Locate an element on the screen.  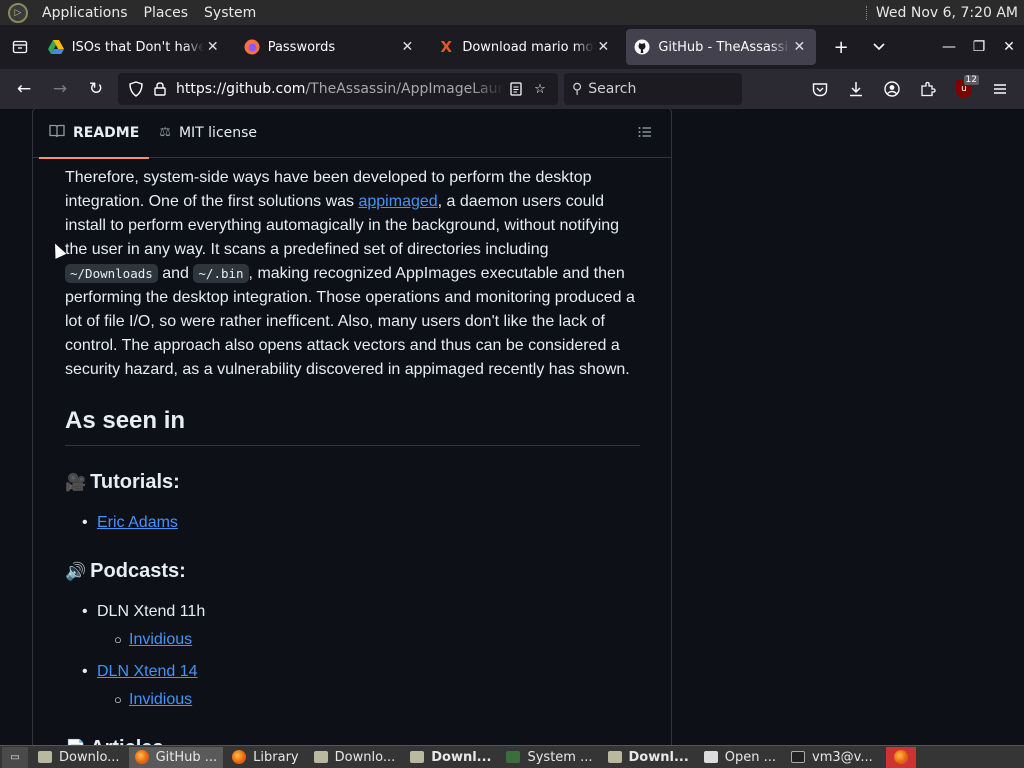
search-placeholder: Search is located at coordinates (612, 89).